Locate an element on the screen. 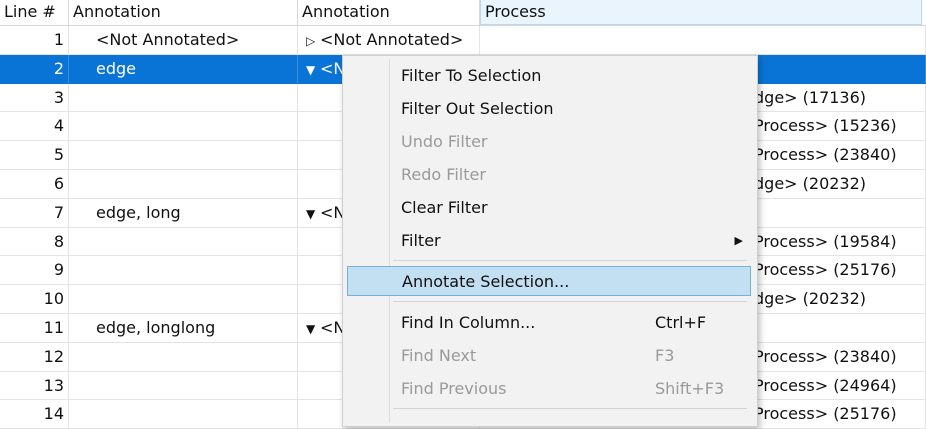 This screenshot has height=429, width=926. line-number: 1 is located at coordinates (34, 40).